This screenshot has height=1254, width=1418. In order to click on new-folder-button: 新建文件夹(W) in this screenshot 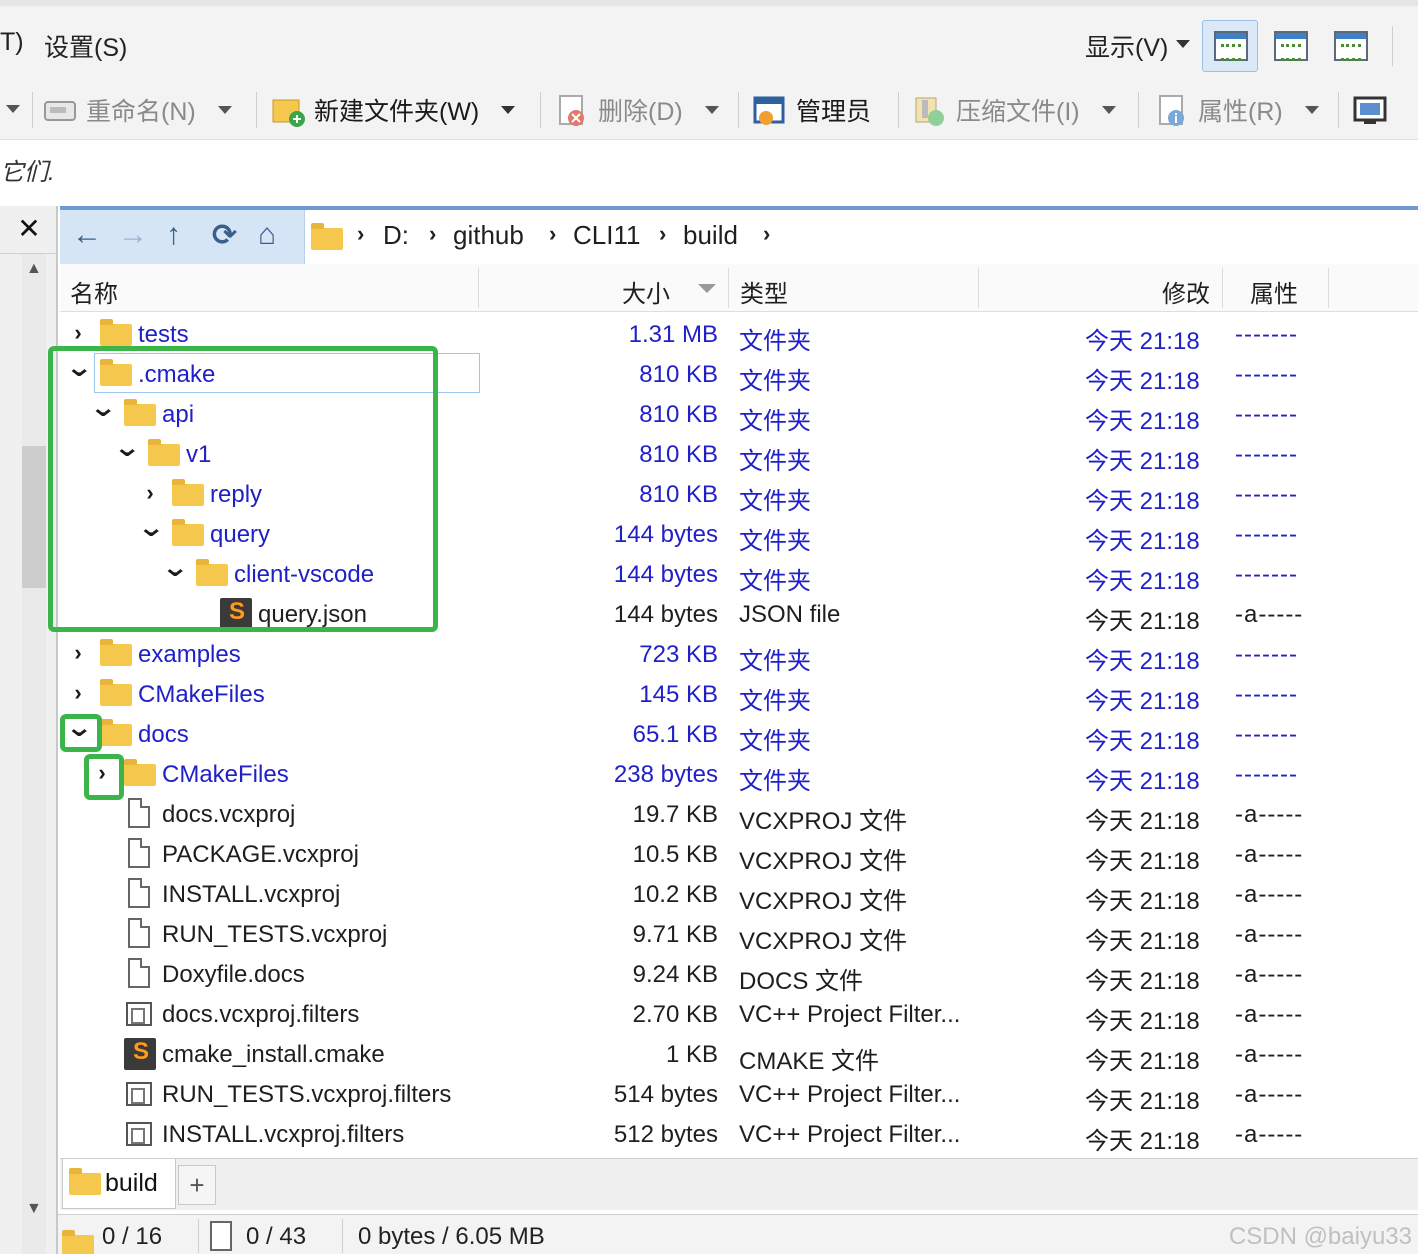, I will do `click(393, 110)`.